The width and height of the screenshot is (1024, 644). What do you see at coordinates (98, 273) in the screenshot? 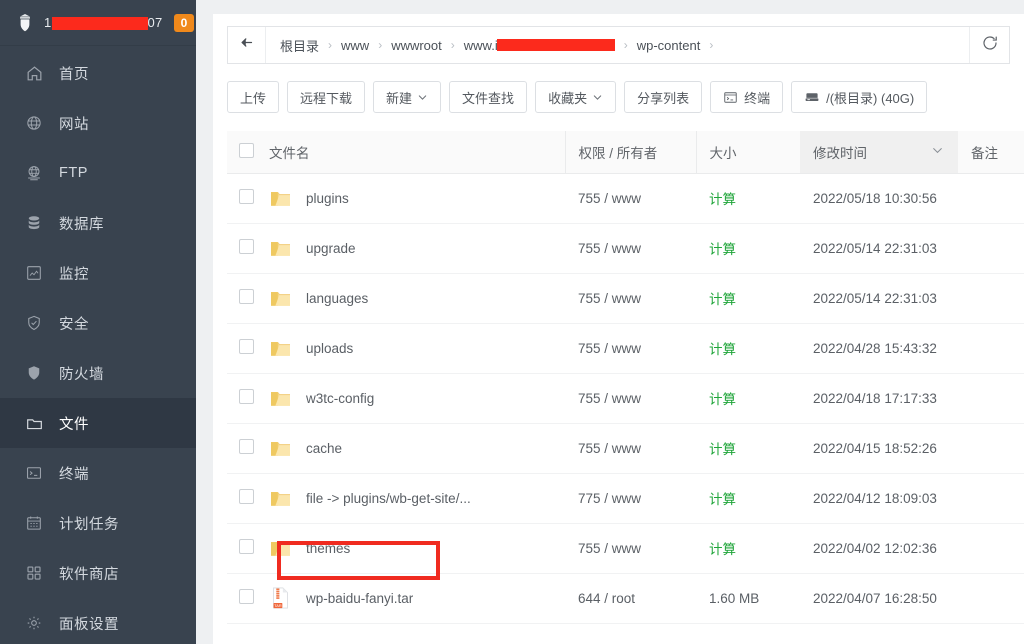
I see `sidebar-item-monitor: 监控` at bounding box center [98, 273].